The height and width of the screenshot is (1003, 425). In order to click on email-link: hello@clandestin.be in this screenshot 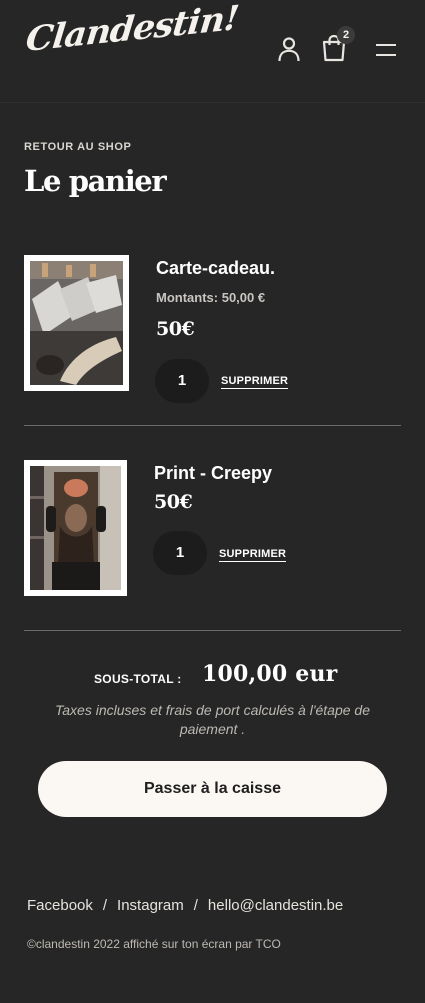, I will do `click(275, 905)`.